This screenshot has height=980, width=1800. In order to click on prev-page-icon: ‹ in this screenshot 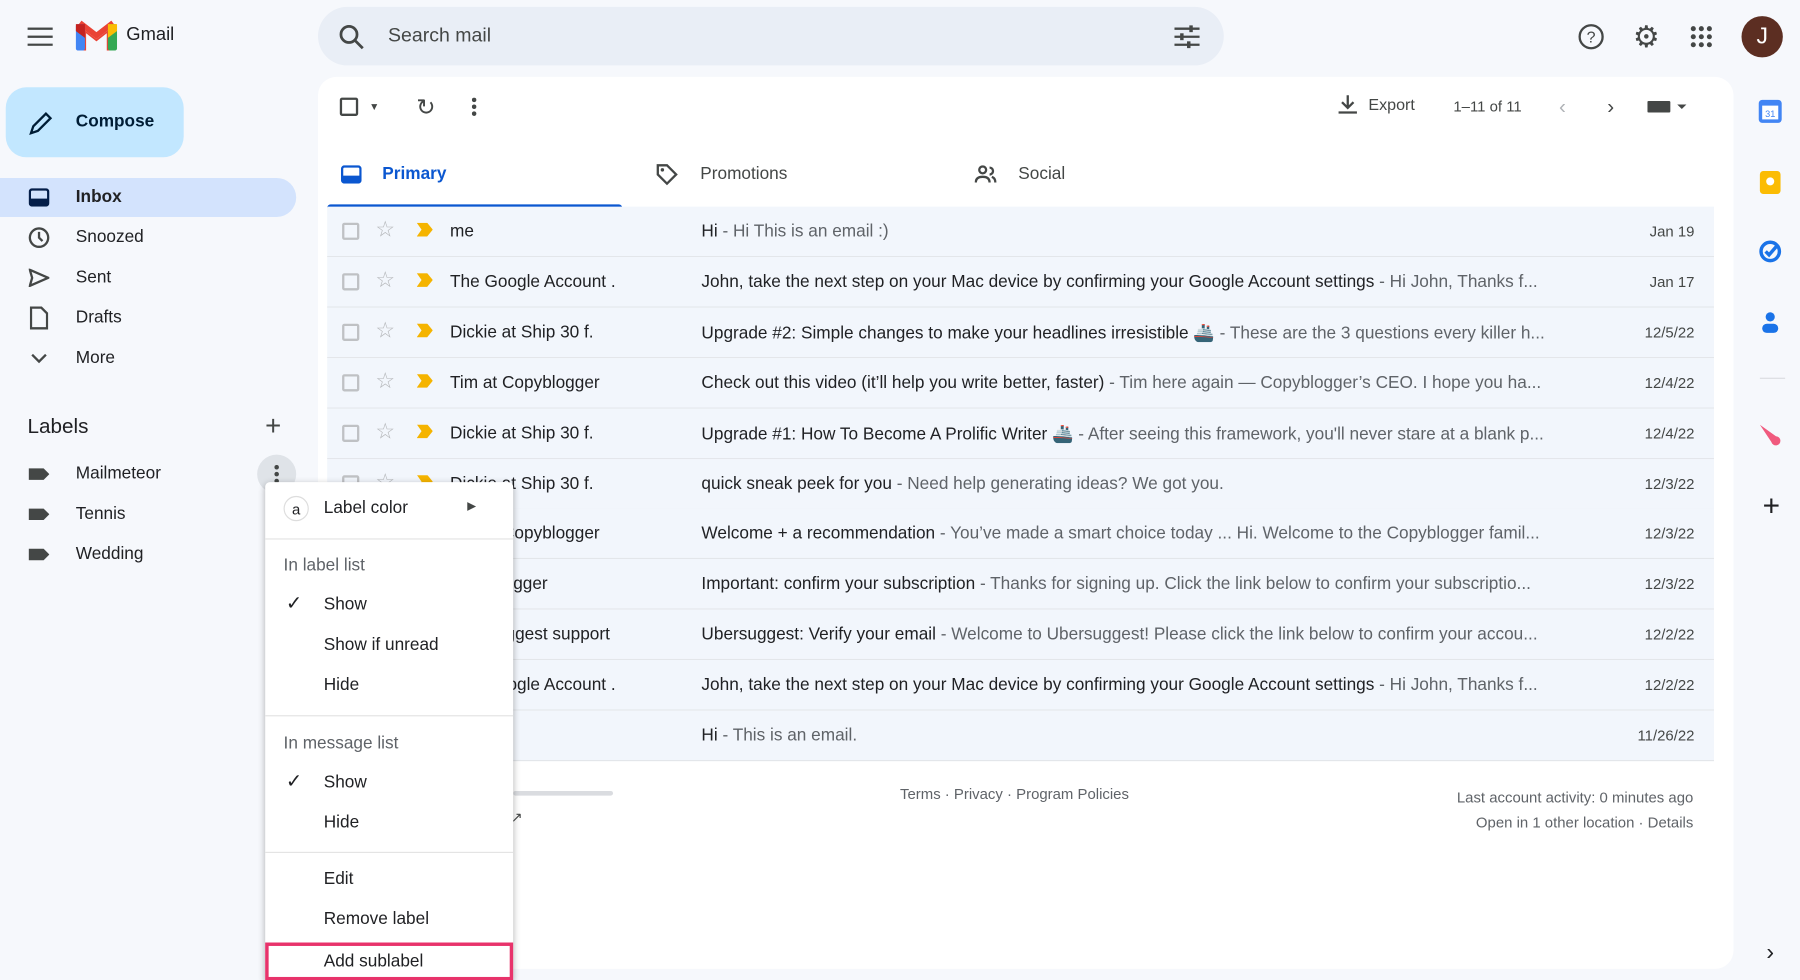, I will do `click(1562, 106)`.